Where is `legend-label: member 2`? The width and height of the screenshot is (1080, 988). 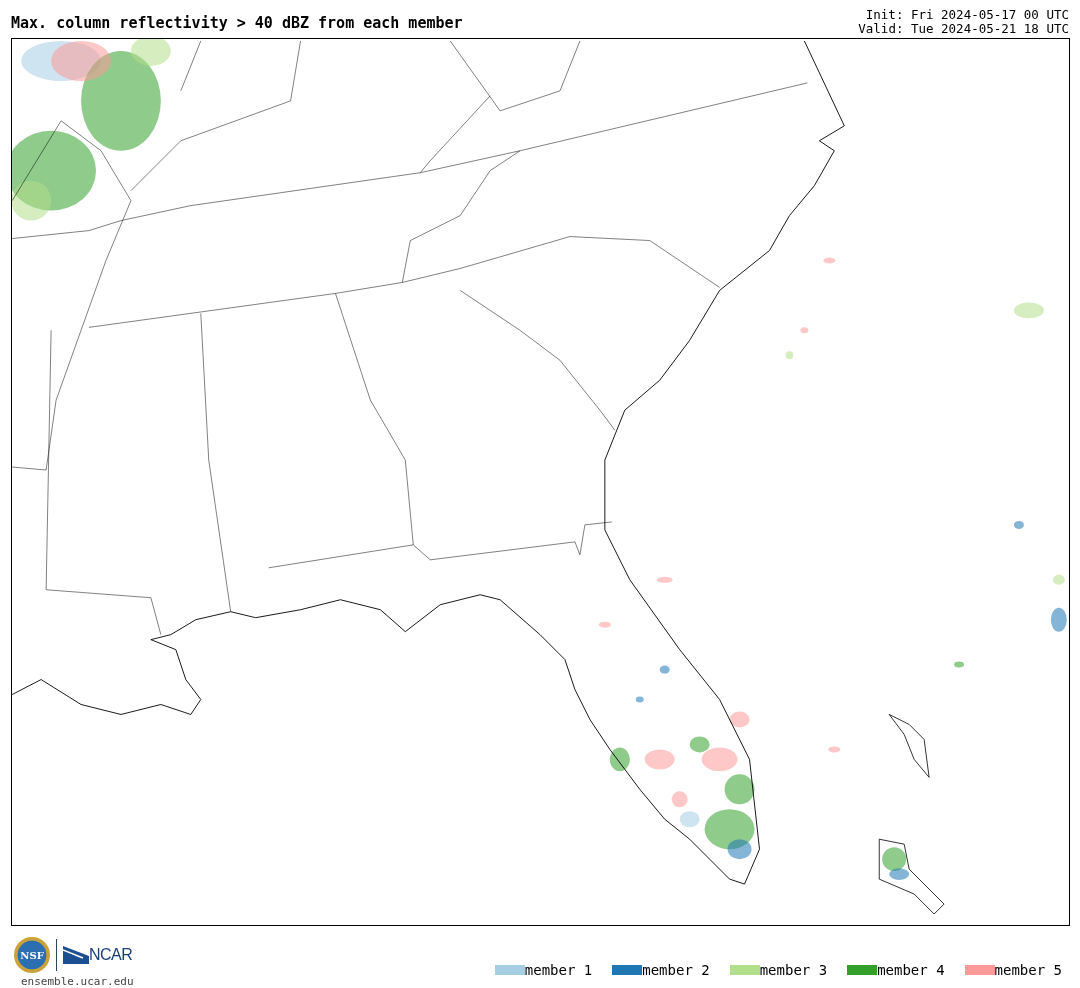
legend-label: member 2 is located at coordinates (676, 970).